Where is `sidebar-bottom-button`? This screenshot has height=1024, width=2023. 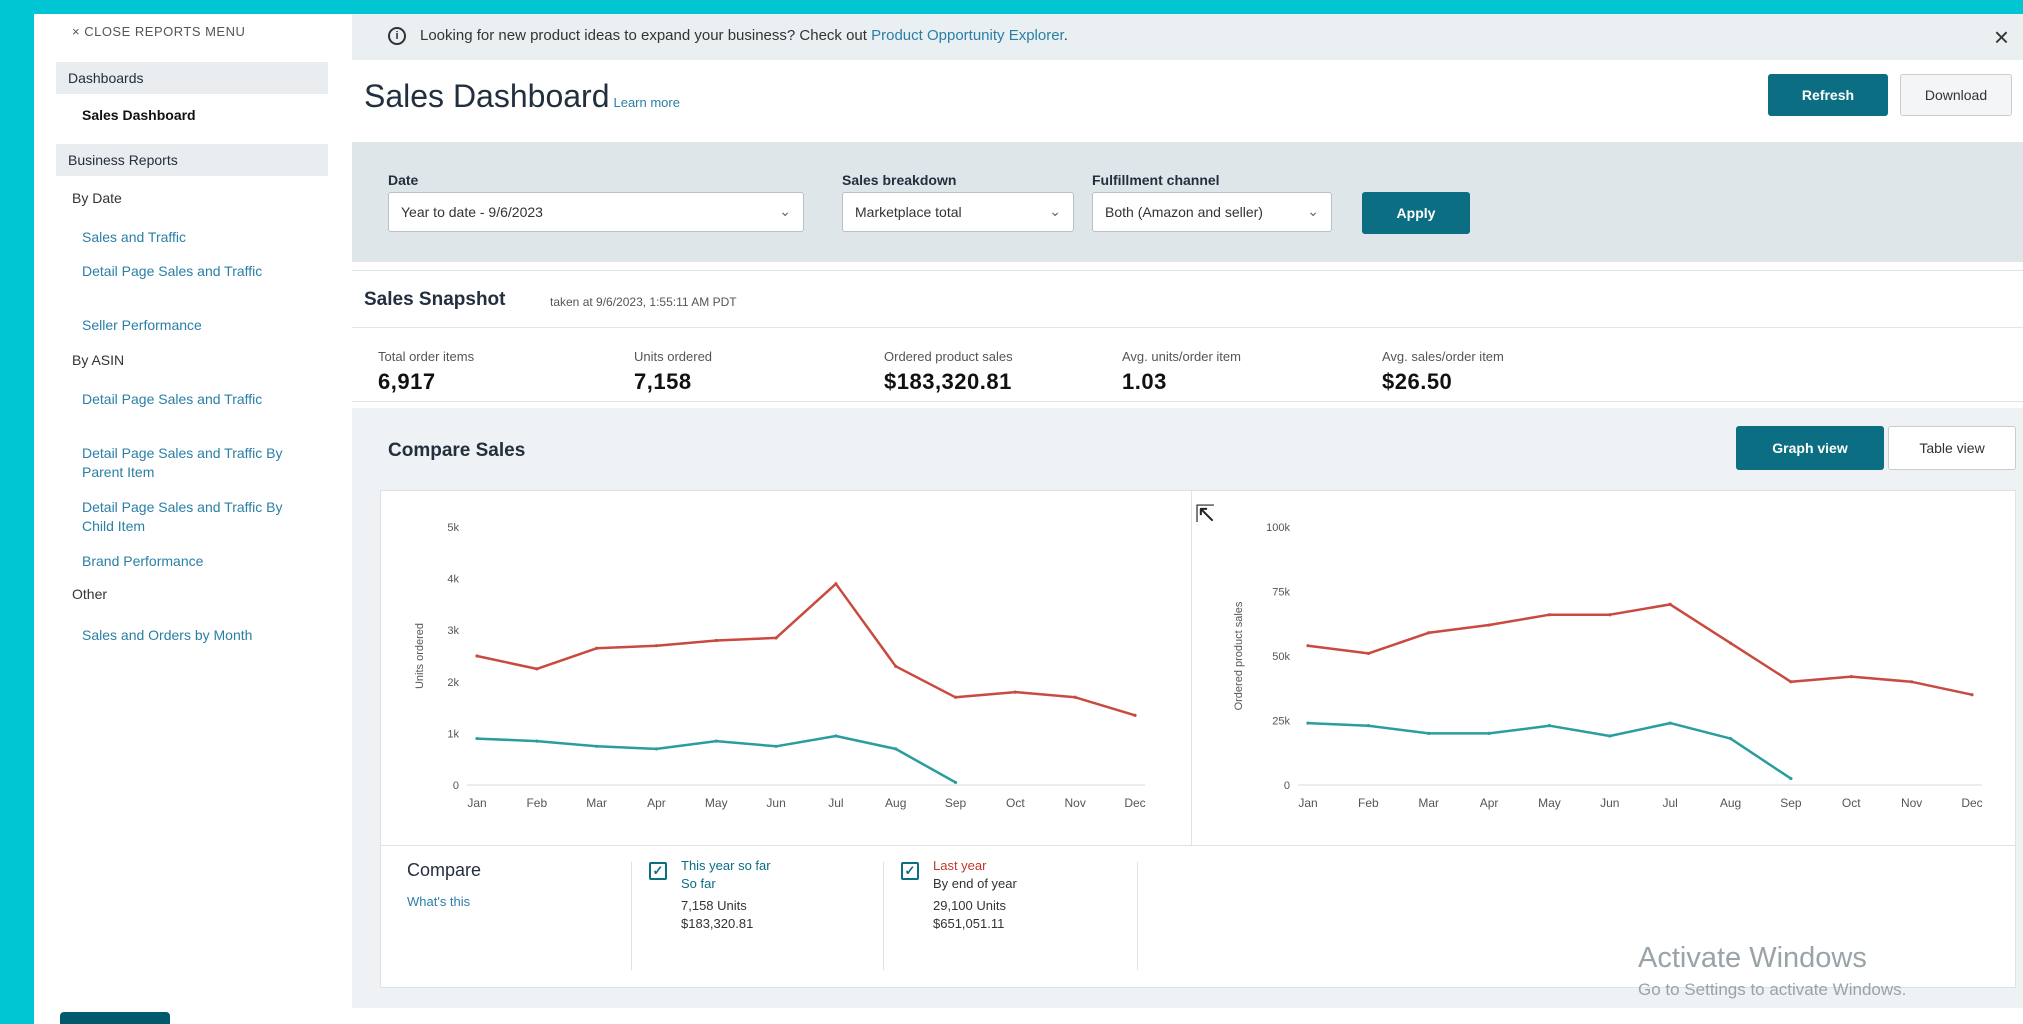 sidebar-bottom-button is located at coordinates (115, 1018).